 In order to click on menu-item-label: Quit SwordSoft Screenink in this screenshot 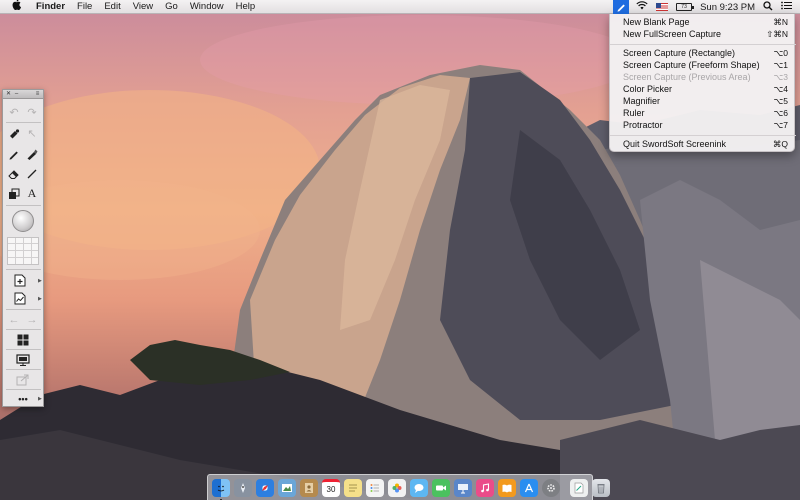, I will do `click(675, 144)`.